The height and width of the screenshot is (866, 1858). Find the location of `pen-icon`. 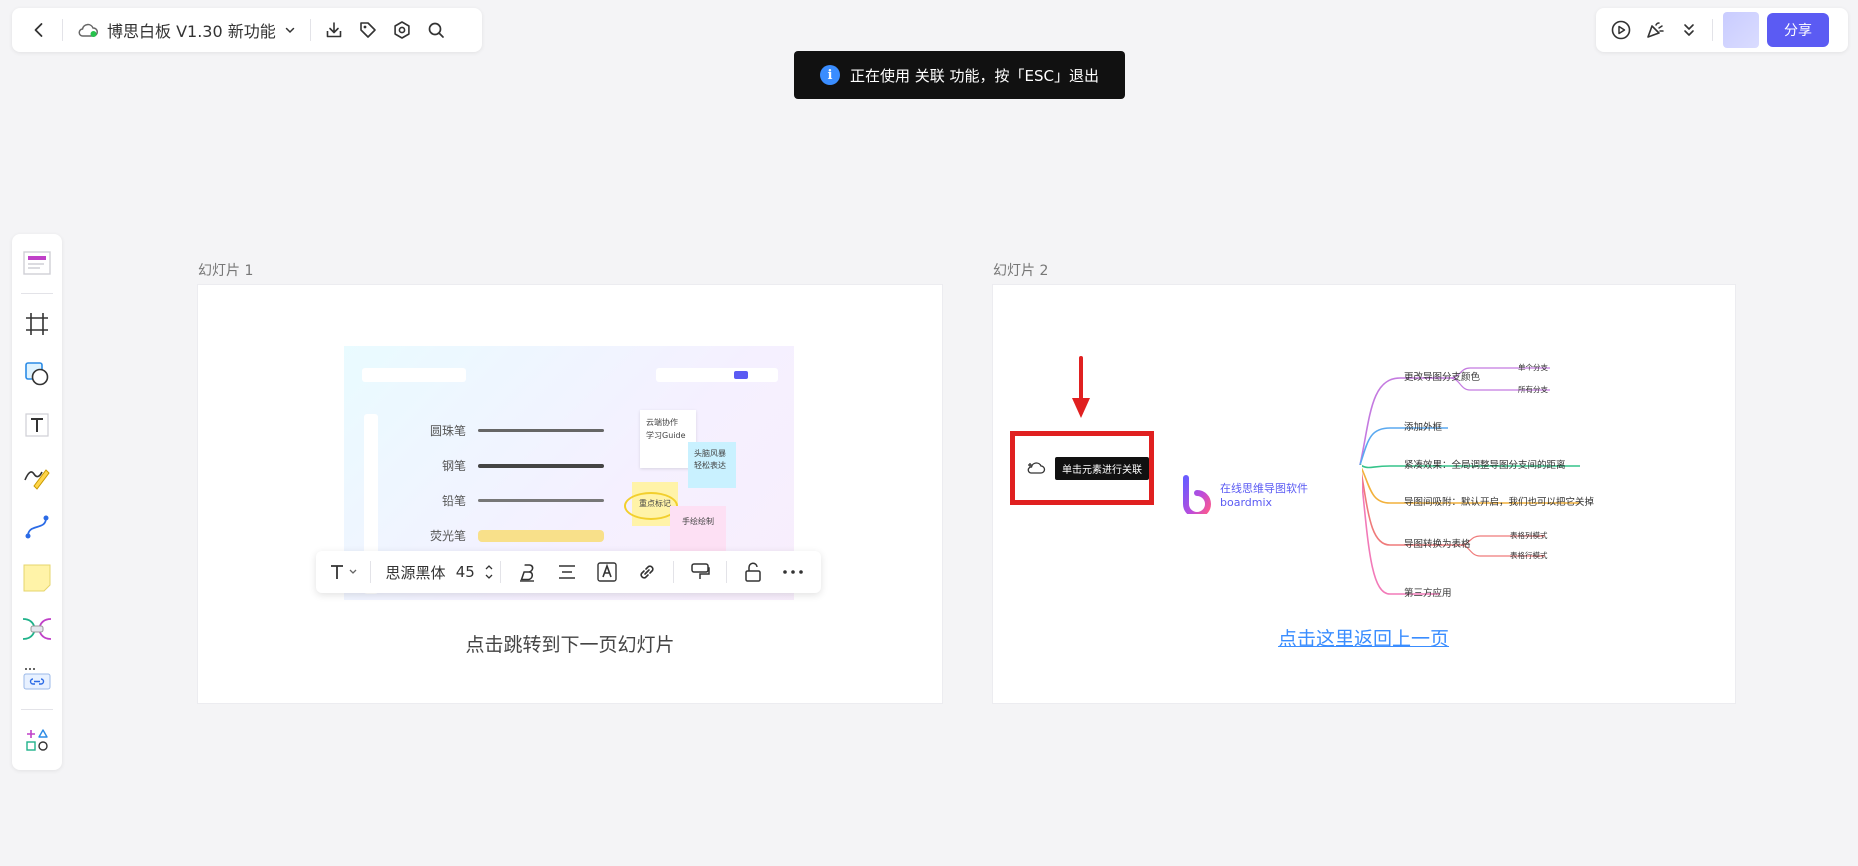

pen-icon is located at coordinates (37, 476).